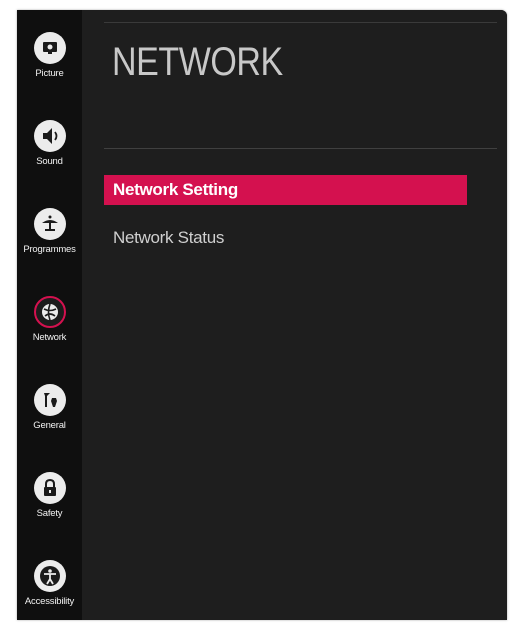  I want to click on sidebar-item-picture: Picture, so click(49, 55).